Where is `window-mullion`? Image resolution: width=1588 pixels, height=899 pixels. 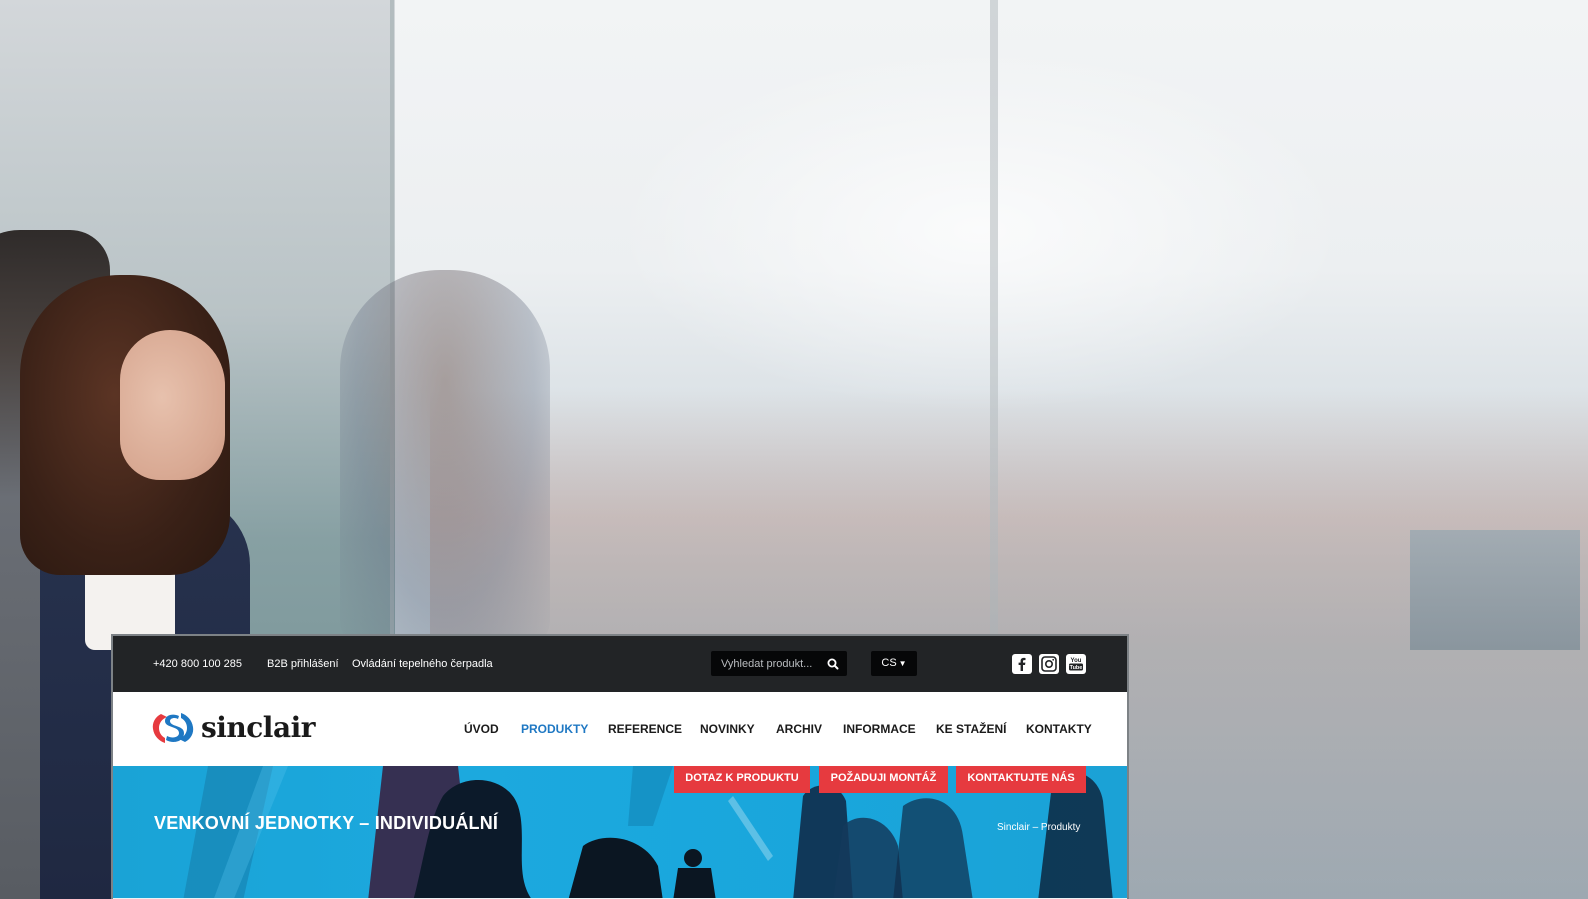 window-mullion is located at coordinates (994, 320).